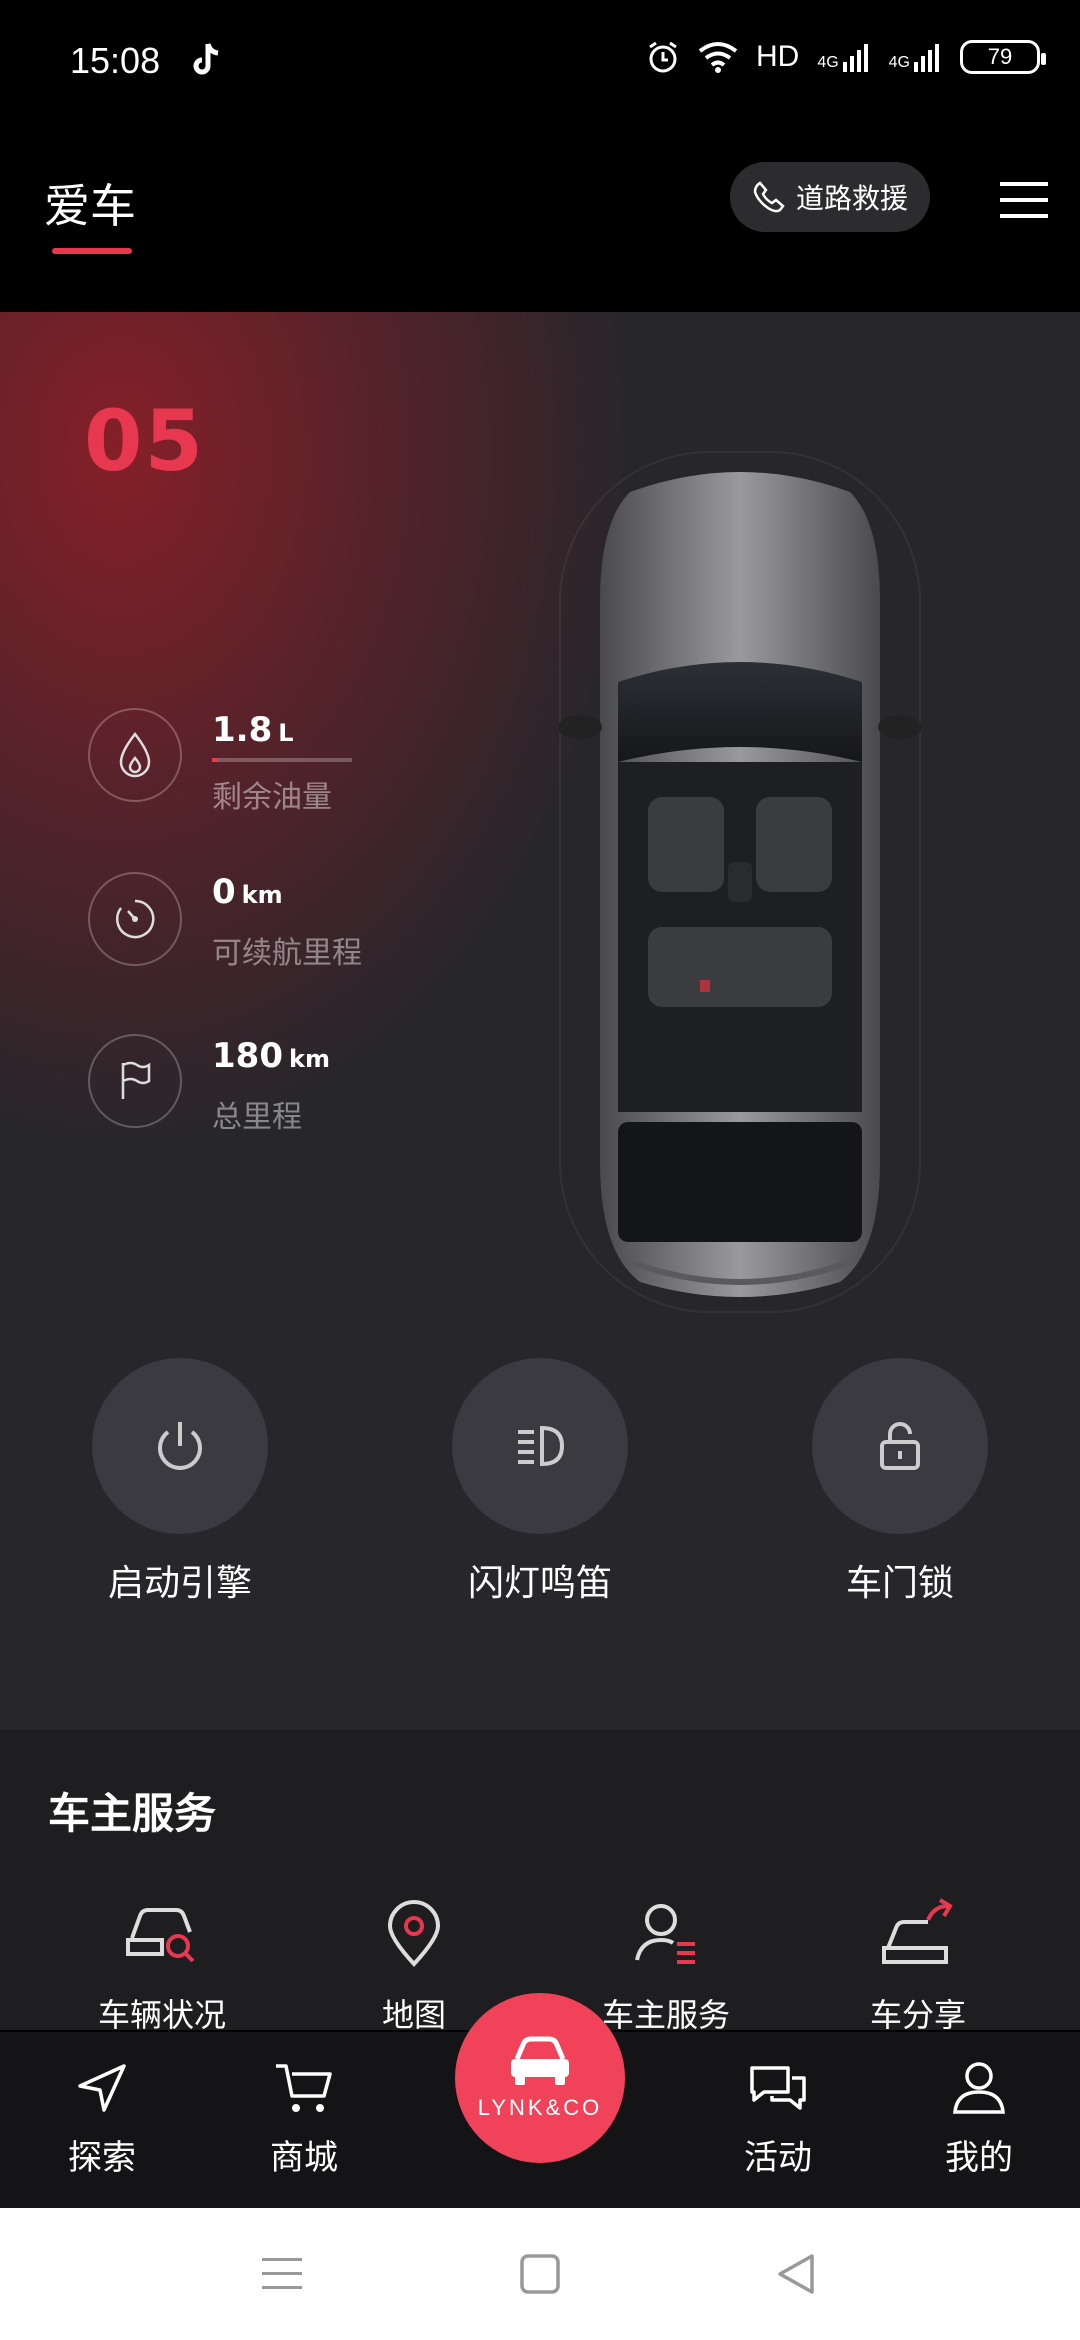 The width and height of the screenshot is (1080, 2340). I want to click on app-header: 爱车 道路救援, so click(540, 210).